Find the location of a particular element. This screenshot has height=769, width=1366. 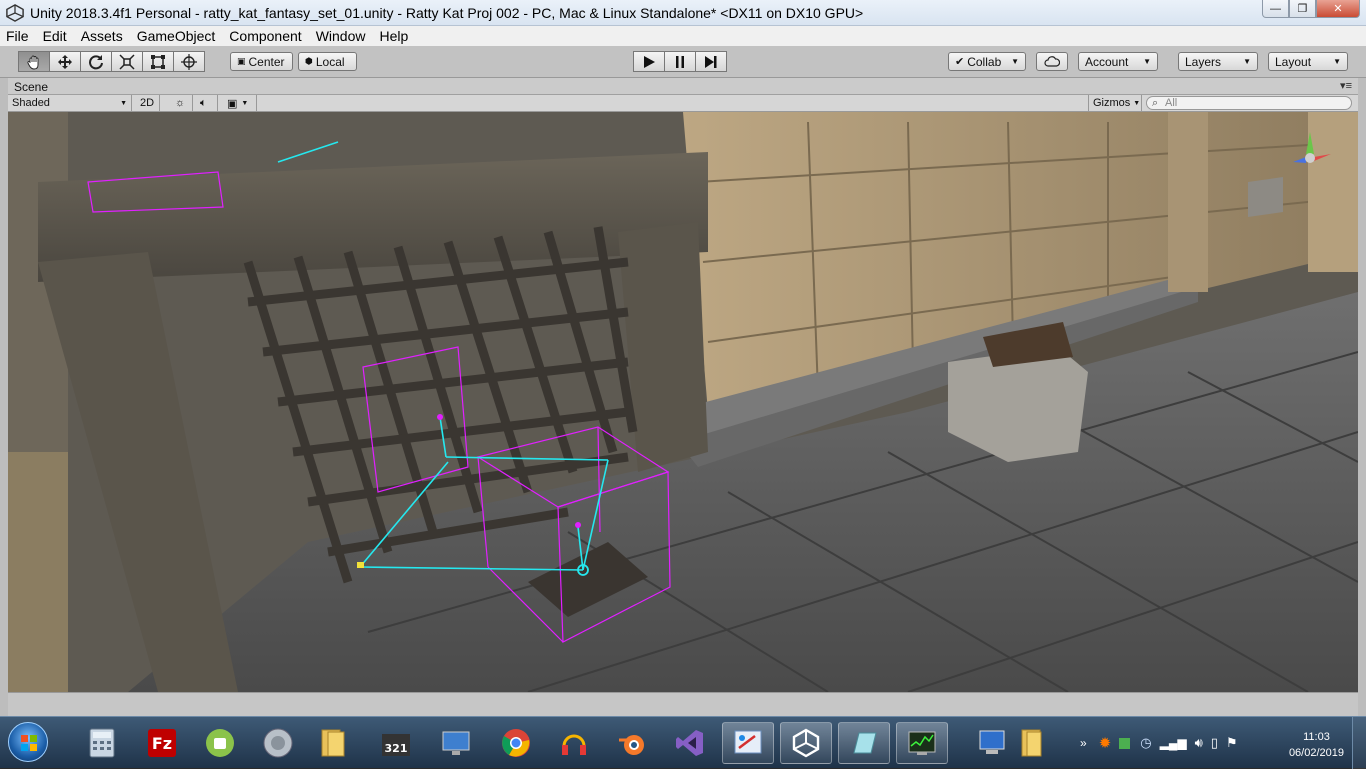

collab-button: ✔ Collab ▼ is located at coordinates (987, 61).